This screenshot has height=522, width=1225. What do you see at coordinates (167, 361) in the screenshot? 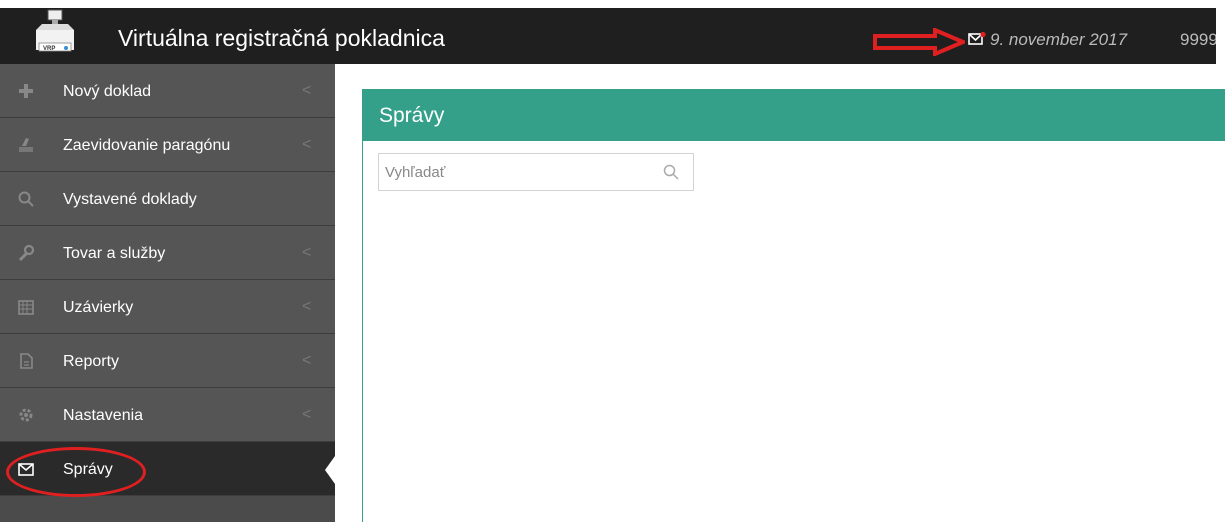
I see `sidebar-item-reporty: Reporty <` at bounding box center [167, 361].